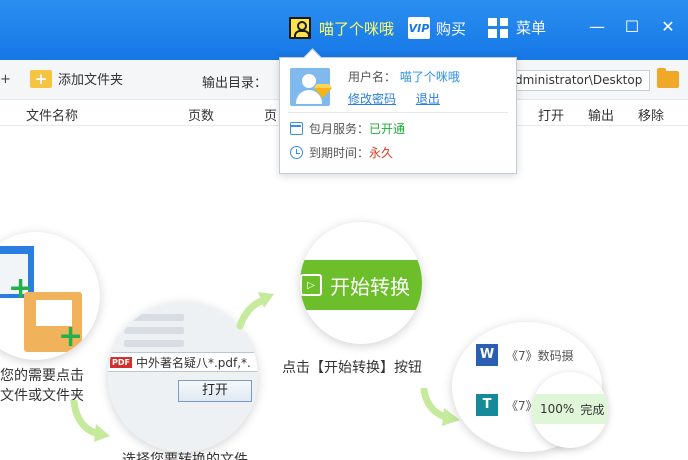 This screenshot has height=460, width=688. What do you see at coordinates (255, 311) in the screenshot?
I see `arrow-icon` at bounding box center [255, 311].